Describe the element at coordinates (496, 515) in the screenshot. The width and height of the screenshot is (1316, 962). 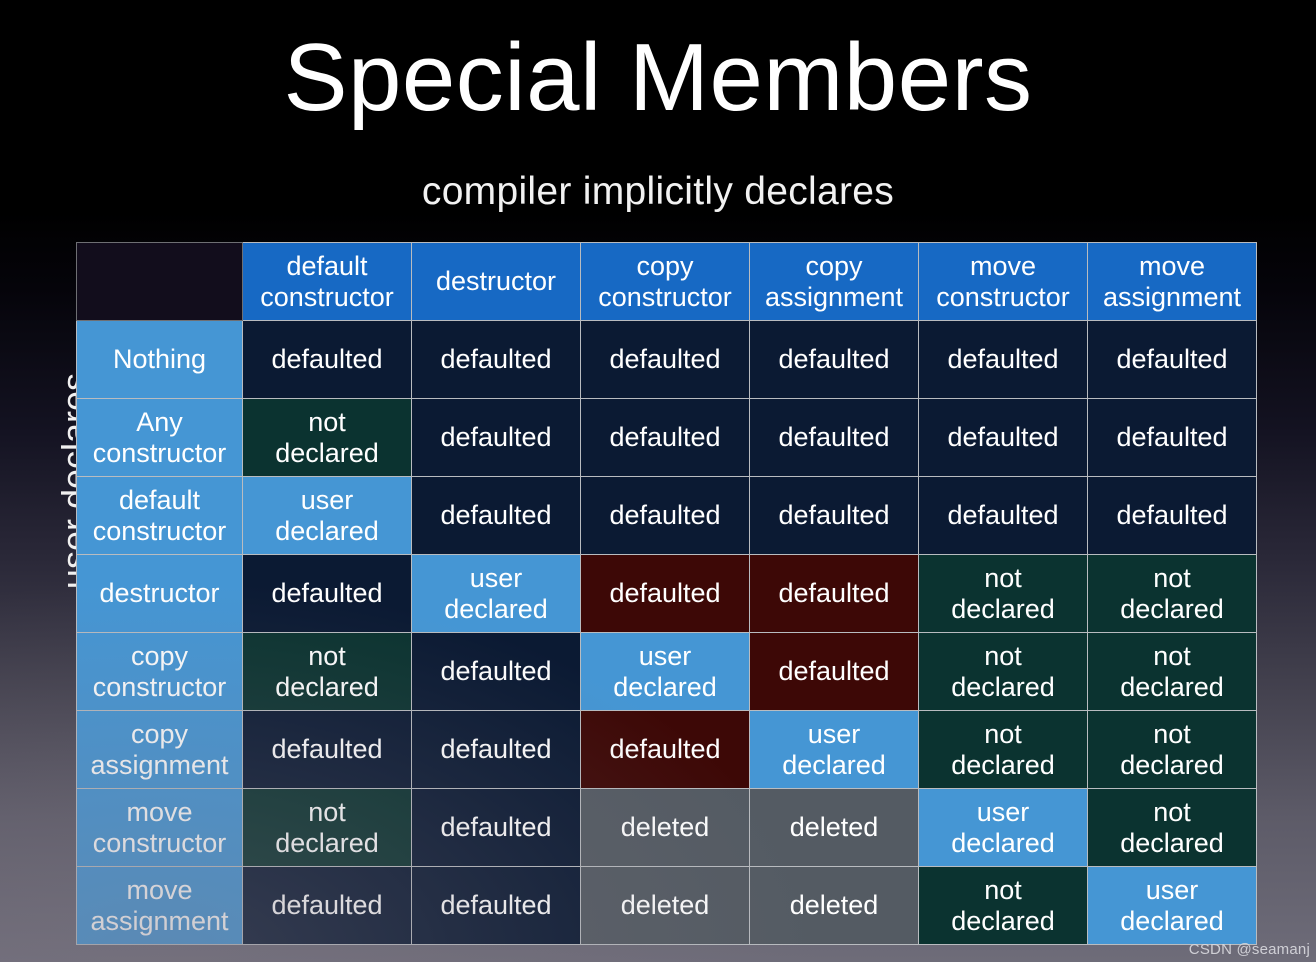
I see `matrix-cell-2-1-defaulted: defaulted` at that location.